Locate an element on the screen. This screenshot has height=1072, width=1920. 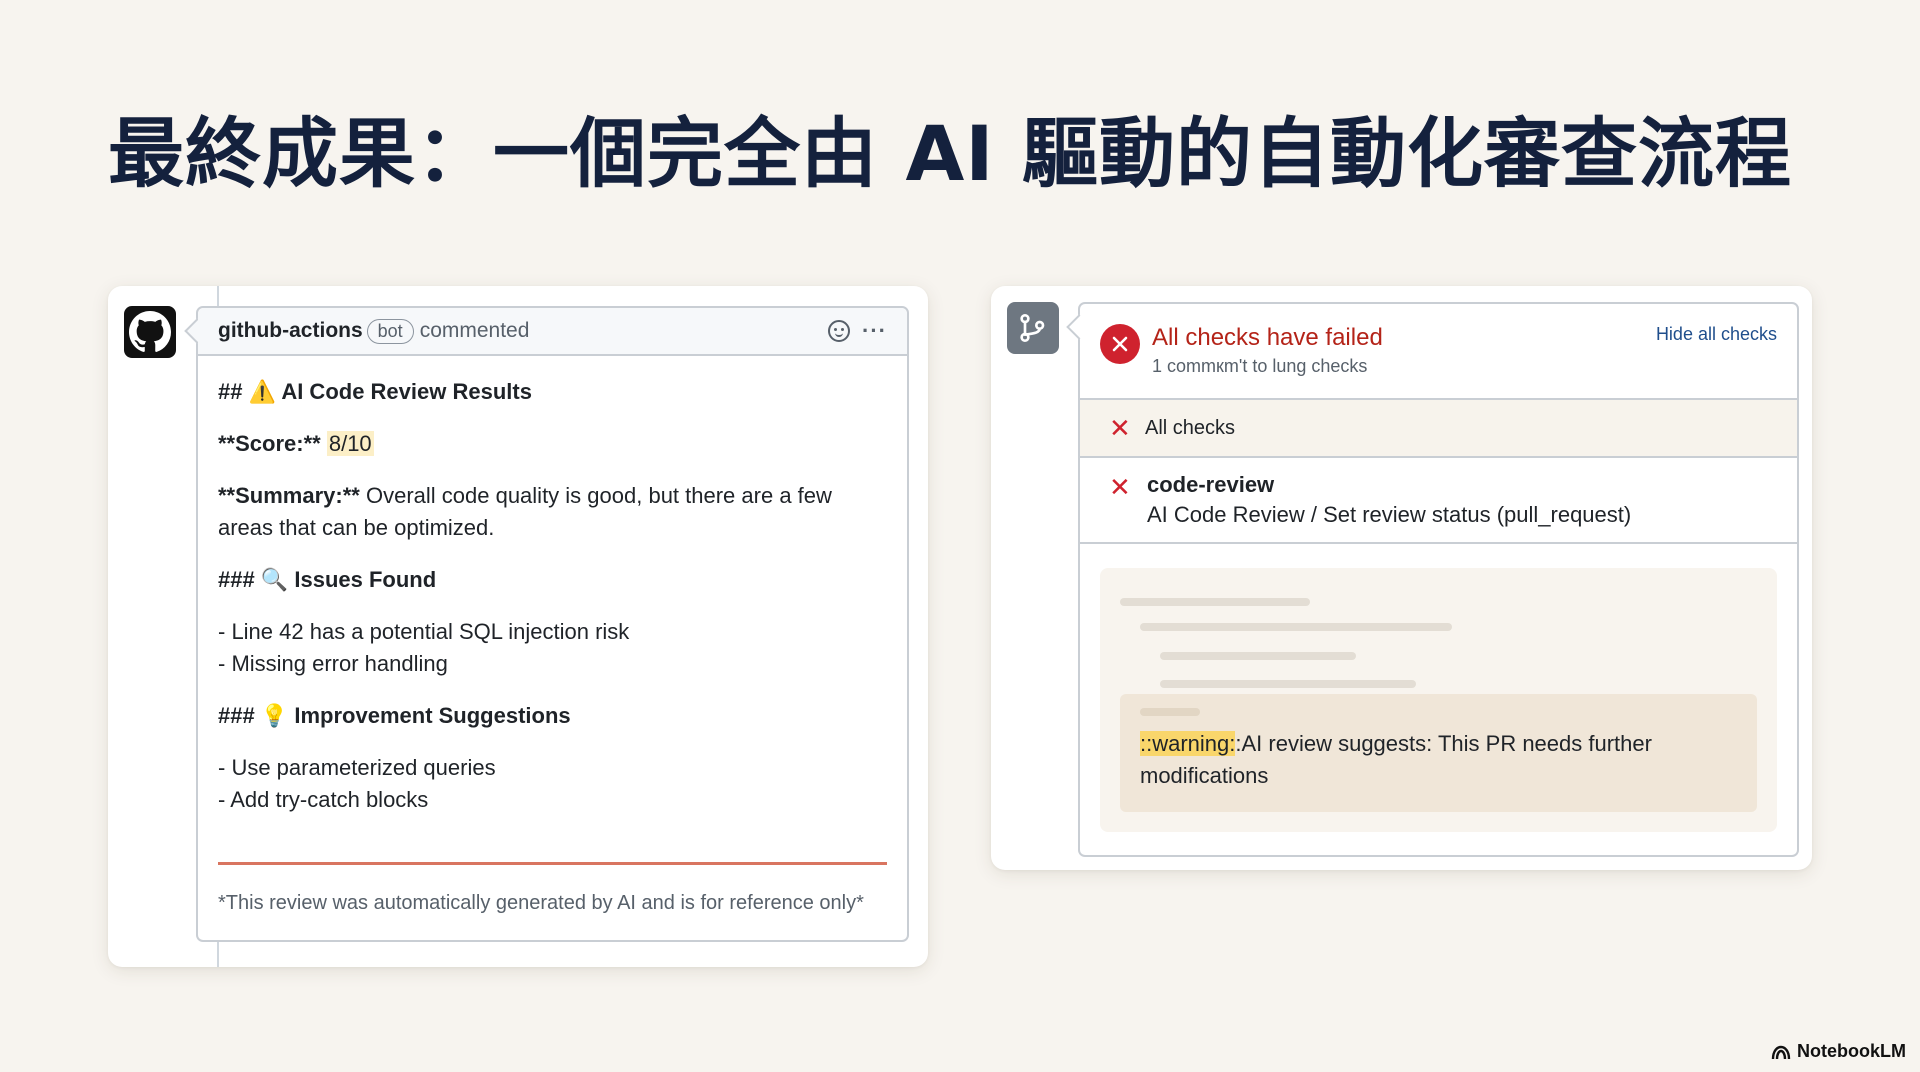
slide-title: 最終成果：一個完全由 AI 驅動的自動化審查流程 is located at coordinates (950, 153).